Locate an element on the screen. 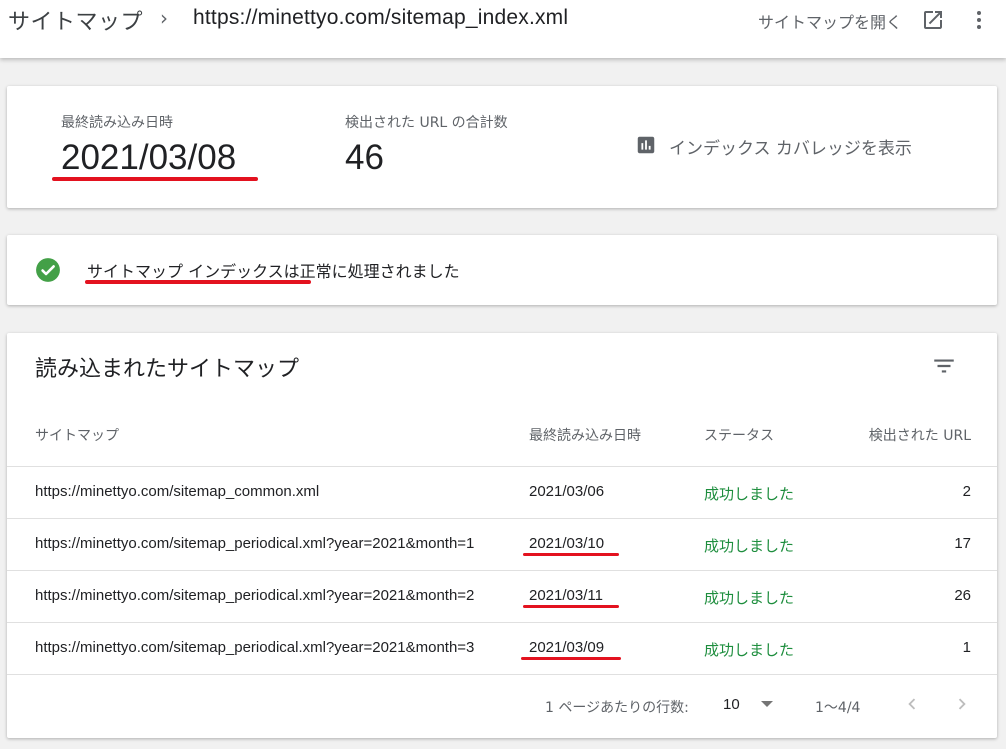 This screenshot has width=1006, height=749. column-header-status: ステータス is located at coordinates (739, 435).